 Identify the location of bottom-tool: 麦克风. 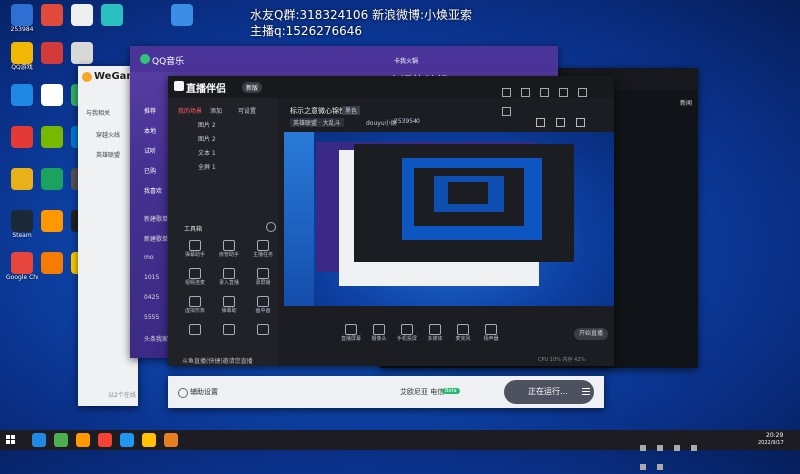
(463, 333).